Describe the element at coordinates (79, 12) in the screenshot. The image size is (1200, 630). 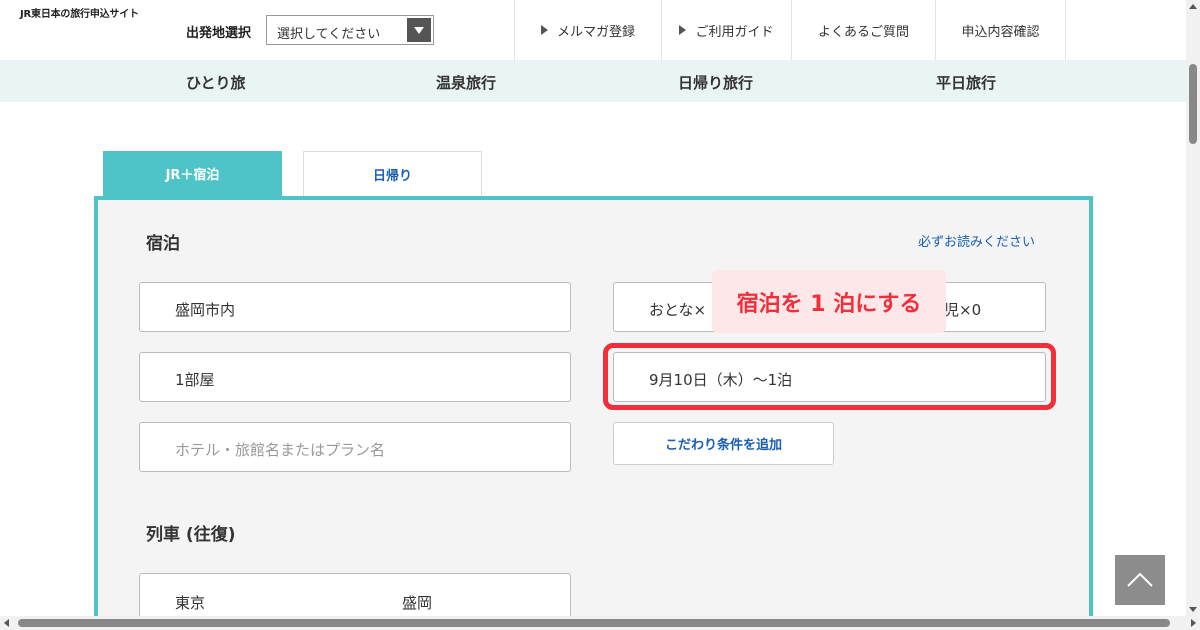
I see `site-brand: JR東日本の旅行申込サイト` at that location.